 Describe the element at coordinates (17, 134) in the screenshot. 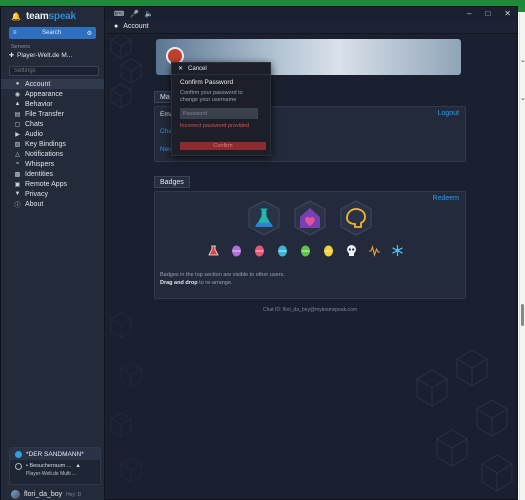

I see `speaker-icon: ▶` at that location.